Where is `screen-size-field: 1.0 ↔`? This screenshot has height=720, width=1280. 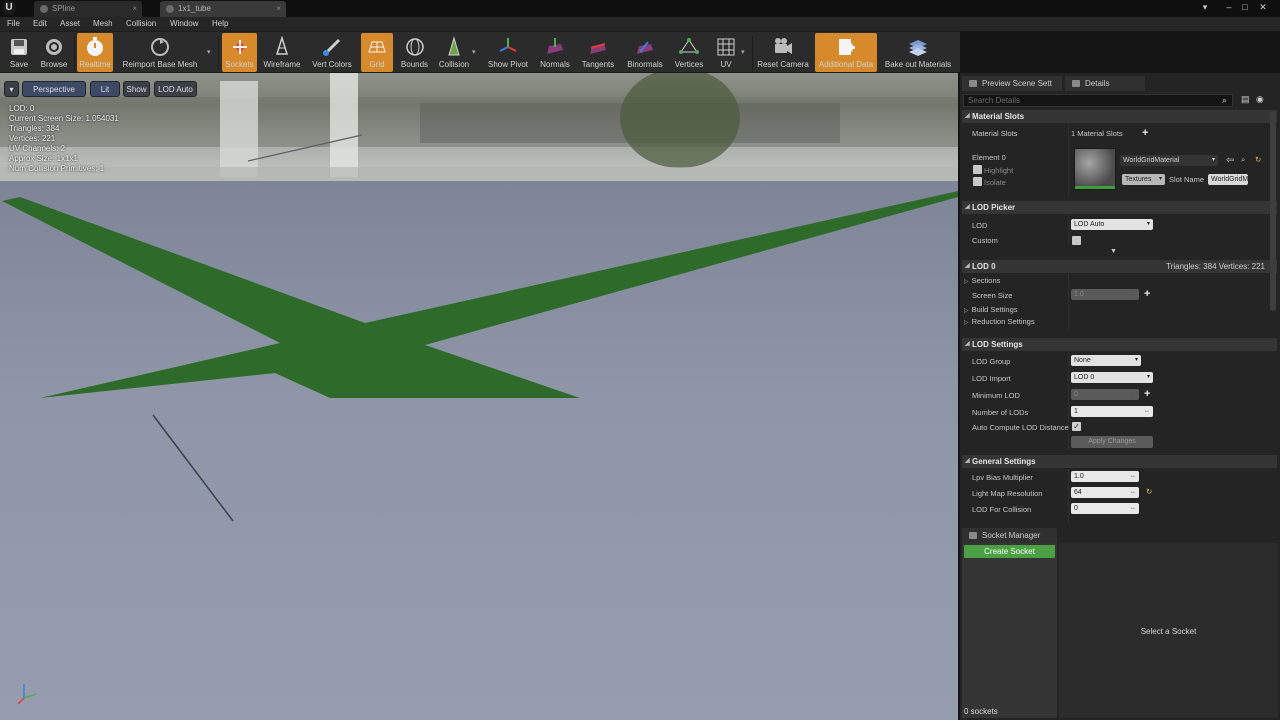
screen-size-field: 1.0 ↔ is located at coordinates (1105, 294).